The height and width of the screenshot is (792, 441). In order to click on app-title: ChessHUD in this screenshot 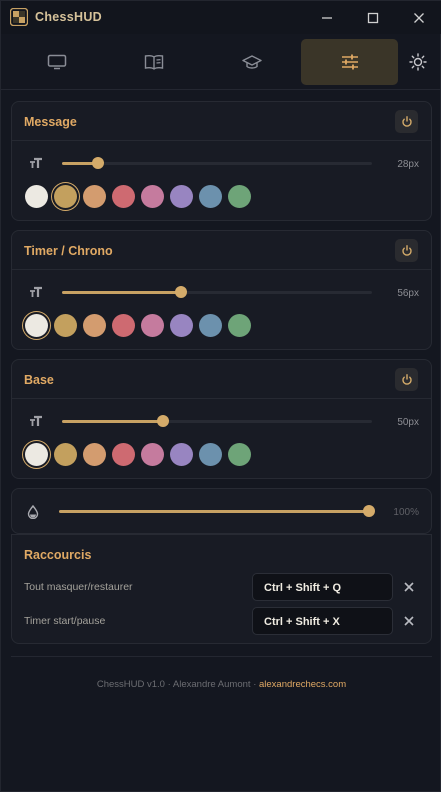, I will do `click(68, 17)`.